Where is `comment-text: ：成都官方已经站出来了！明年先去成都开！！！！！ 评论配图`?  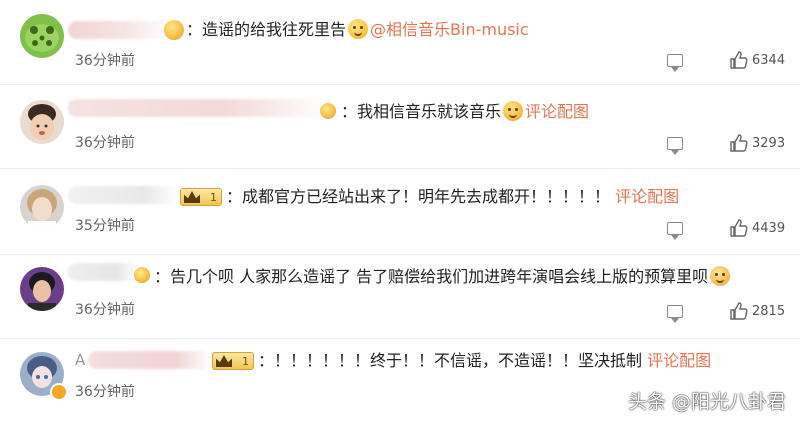 comment-text: ：成都官方已经站出来了！明年先去成都开！！！！！ 评论配图 is located at coordinates (453, 196).